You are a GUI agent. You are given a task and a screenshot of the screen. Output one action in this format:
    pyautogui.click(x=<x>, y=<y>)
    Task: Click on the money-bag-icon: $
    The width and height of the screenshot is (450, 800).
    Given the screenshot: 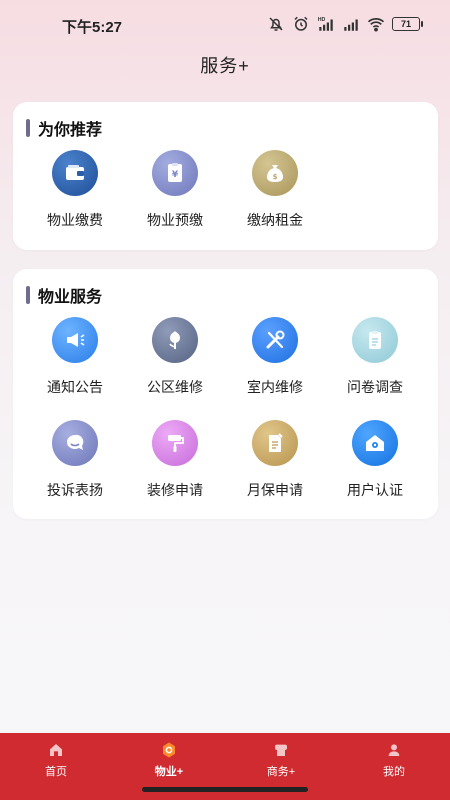 What is the action you would take?
    pyautogui.click(x=275, y=173)
    